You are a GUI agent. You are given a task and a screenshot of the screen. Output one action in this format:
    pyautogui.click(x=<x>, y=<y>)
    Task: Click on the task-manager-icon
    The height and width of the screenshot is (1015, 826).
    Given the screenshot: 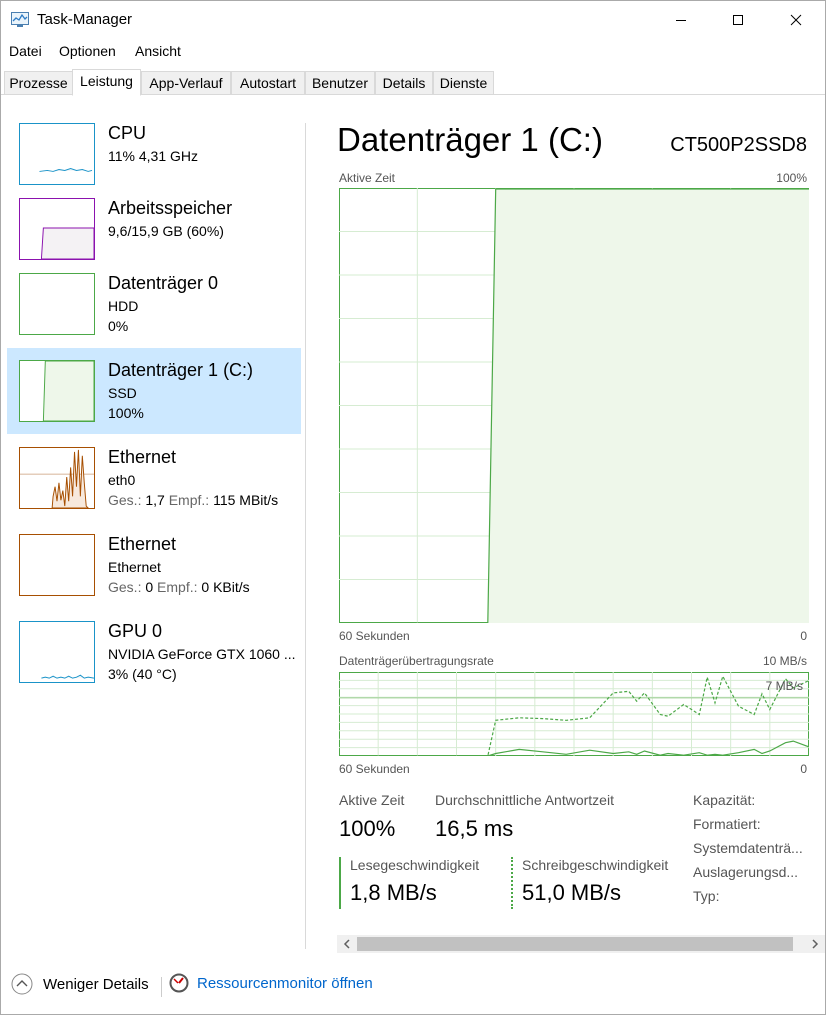 What is the action you would take?
    pyautogui.click(x=20, y=19)
    